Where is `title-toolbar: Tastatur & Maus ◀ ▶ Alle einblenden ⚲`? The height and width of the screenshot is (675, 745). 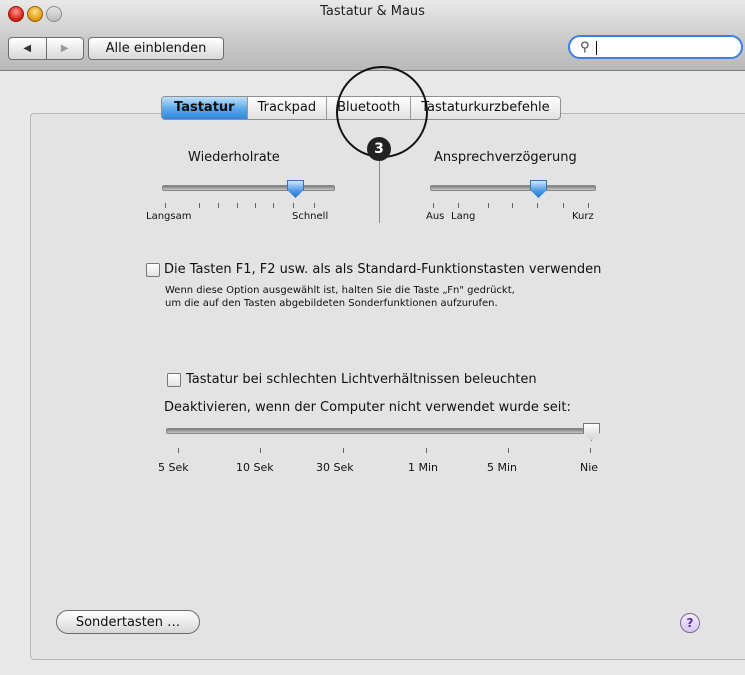
title-toolbar: Tastatur & Maus ◀ ▶ Alle einblenden ⚲ is located at coordinates (372, 35).